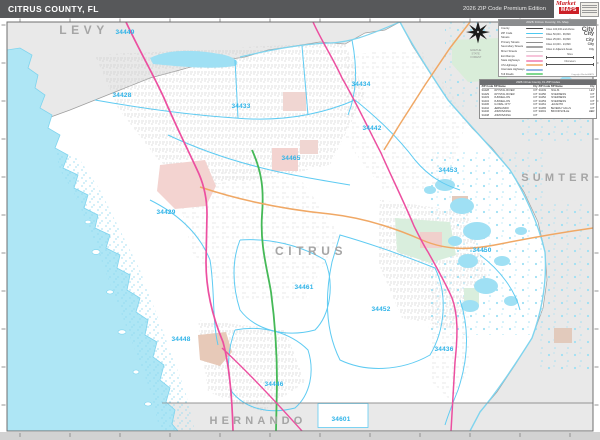 The image size is (600, 440). What do you see at coordinates (258, 421) in the screenshot?
I see `county-label-hernando: HERNANDO` at bounding box center [258, 421].